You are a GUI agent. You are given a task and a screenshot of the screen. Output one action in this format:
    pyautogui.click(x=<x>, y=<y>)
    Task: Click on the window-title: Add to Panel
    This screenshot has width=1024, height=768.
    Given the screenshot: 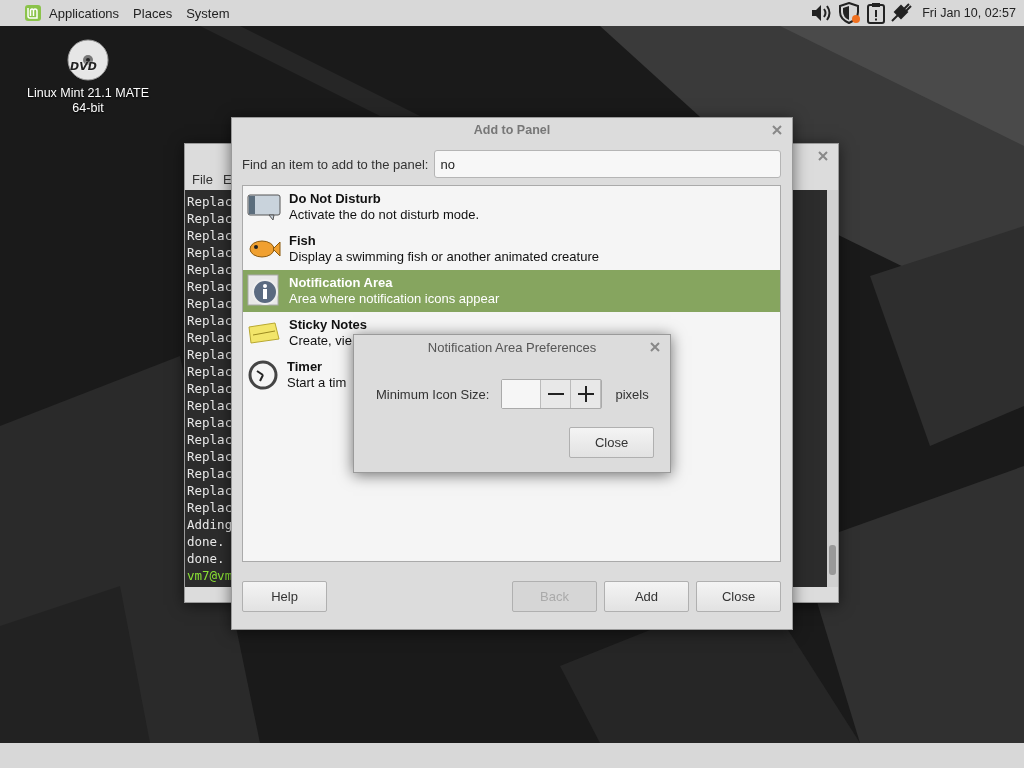 What is the action you would take?
    pyautogui.click(x=512, y=130)
    